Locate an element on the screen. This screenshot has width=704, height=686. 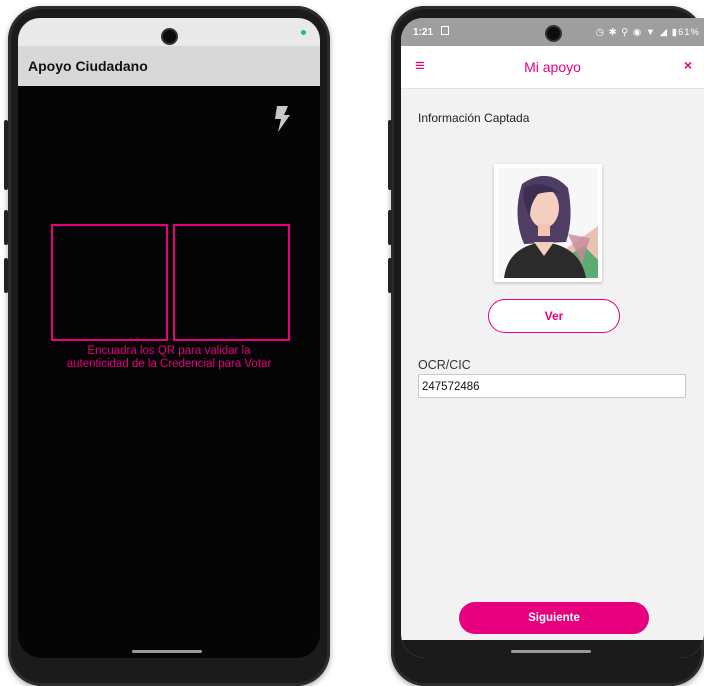
close-icon: × is located at coordinates (688, 65).